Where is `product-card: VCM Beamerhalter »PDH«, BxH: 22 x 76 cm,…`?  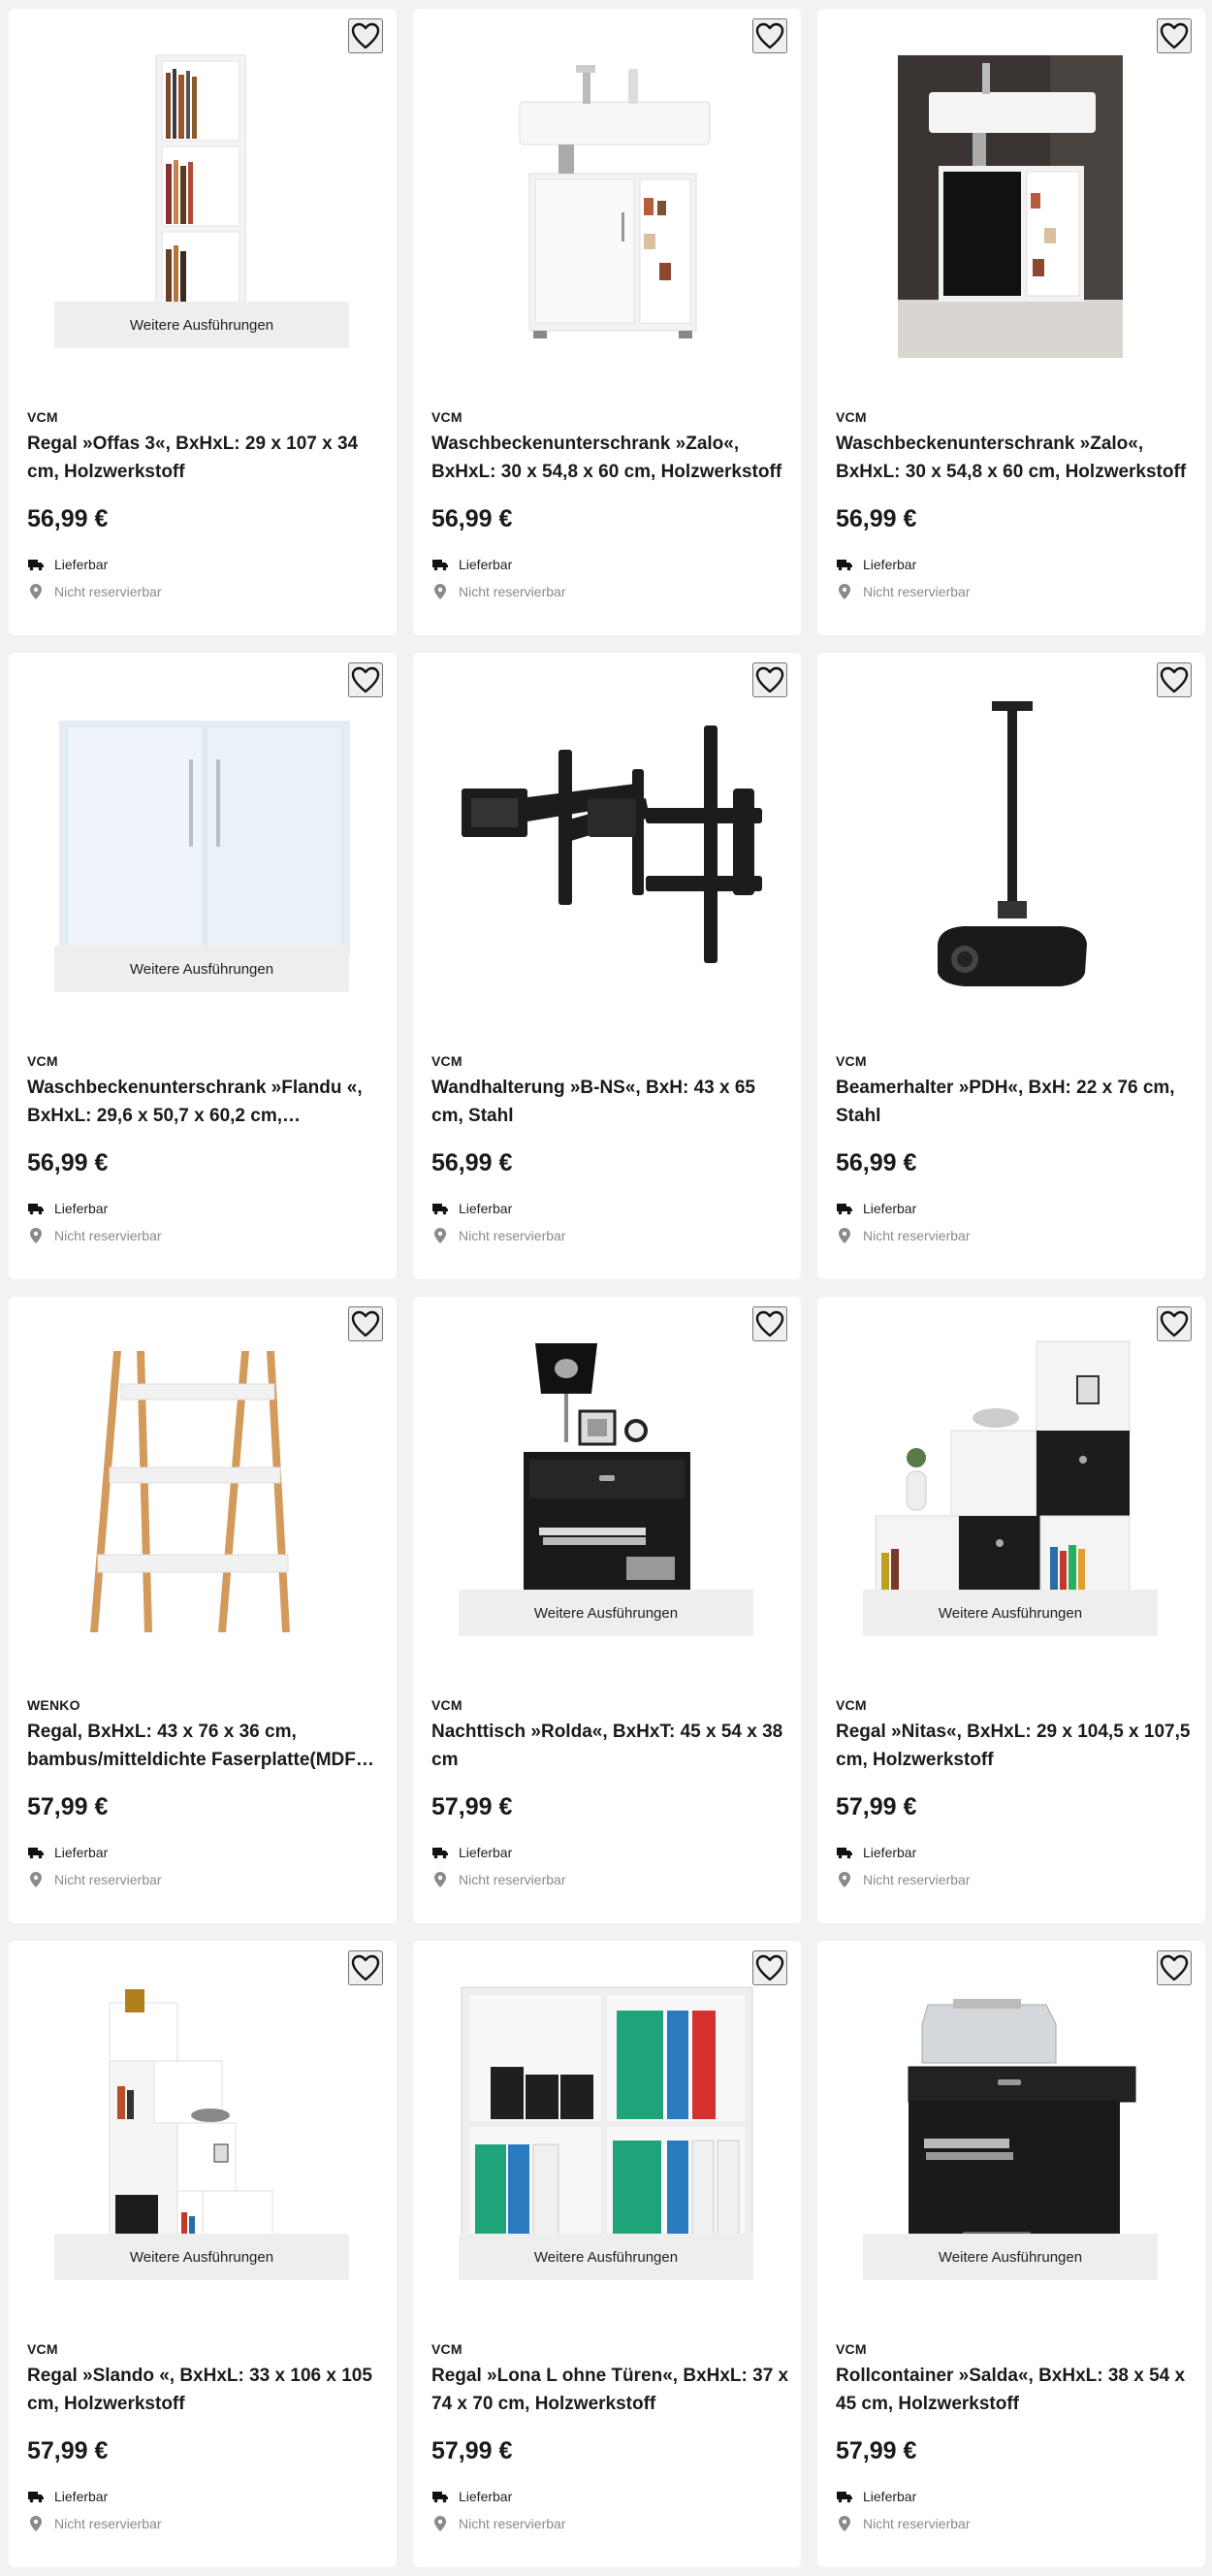 product-card: VCM Beamerhalter »PDH«, BxH: 22 x 76 cm,… is located at coordinates (1011, 966).